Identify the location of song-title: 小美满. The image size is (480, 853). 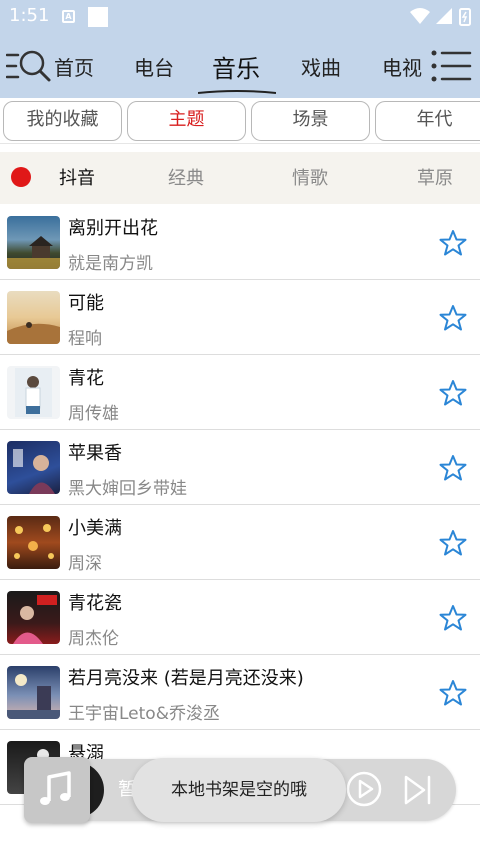
(95, 528).